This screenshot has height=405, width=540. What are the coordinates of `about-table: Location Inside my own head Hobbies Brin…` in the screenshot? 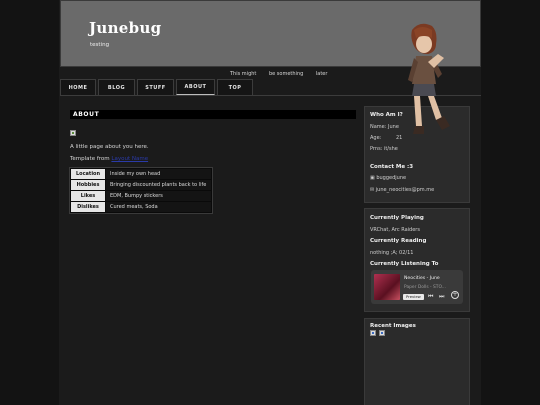 It's located at (141, 190).